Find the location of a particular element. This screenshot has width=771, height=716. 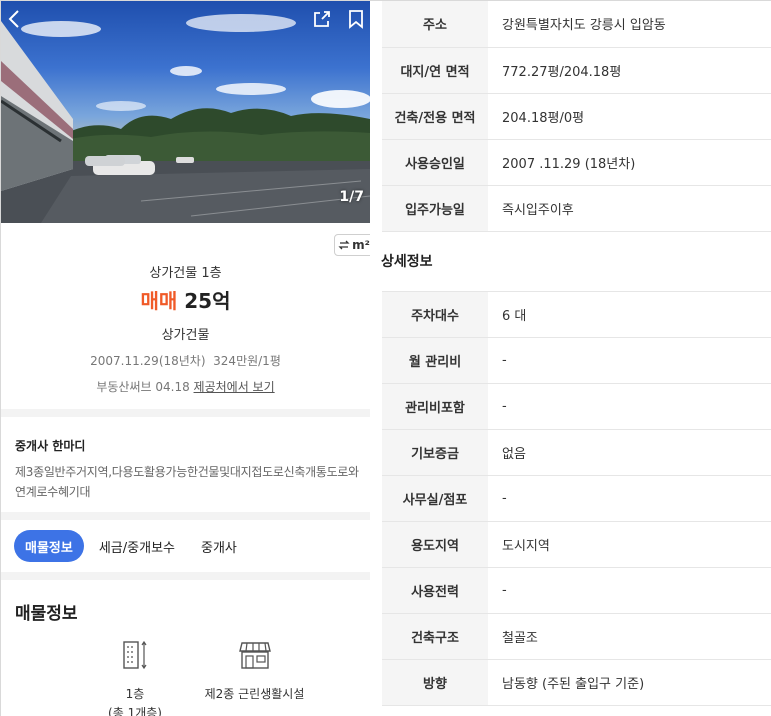

agent-comment-body: 제3종일반주거지역,다용도활용가능한건물및대지접도로신축개통도로와연계로수혜기대 is located at coordinates (187, 482).